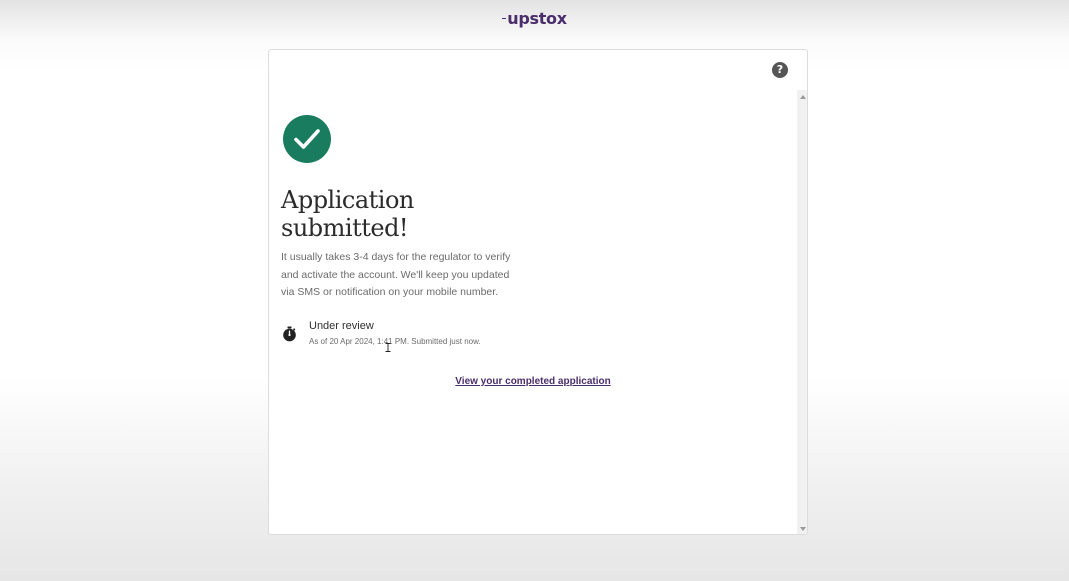 This screenshot has height=581, width=1069. I want to click on scrollbar, so click(802, 312).